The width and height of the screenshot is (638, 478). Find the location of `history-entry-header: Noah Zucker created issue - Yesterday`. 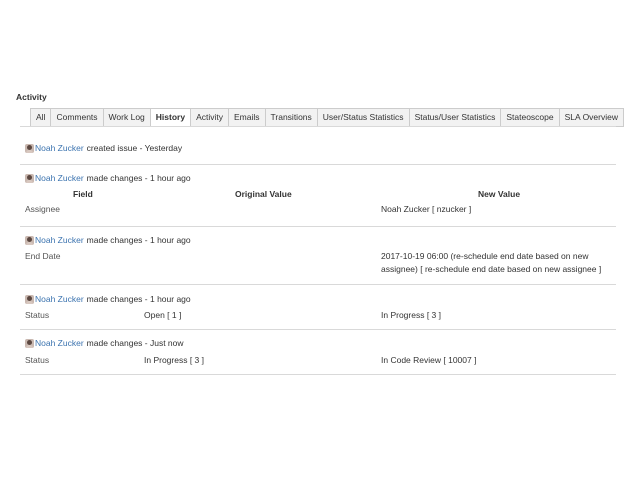

history-entry-header: Noah Zucker created issue - Yesterday is located at coordinates (103, 148).